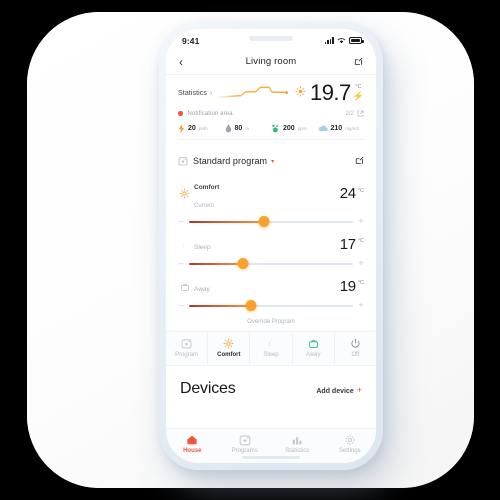 The image size is (500, 500). What do you see at coordinates (355, 354) in the screenshot?
I see `mode-tab-label: Off` at bounding box center [355, 354].